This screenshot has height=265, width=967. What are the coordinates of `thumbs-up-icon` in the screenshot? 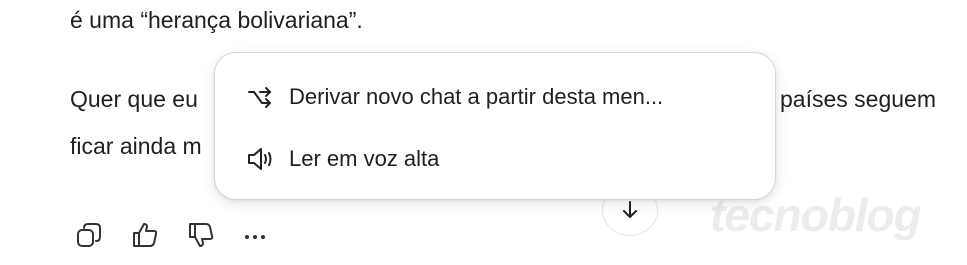 It's located at (145, 235).